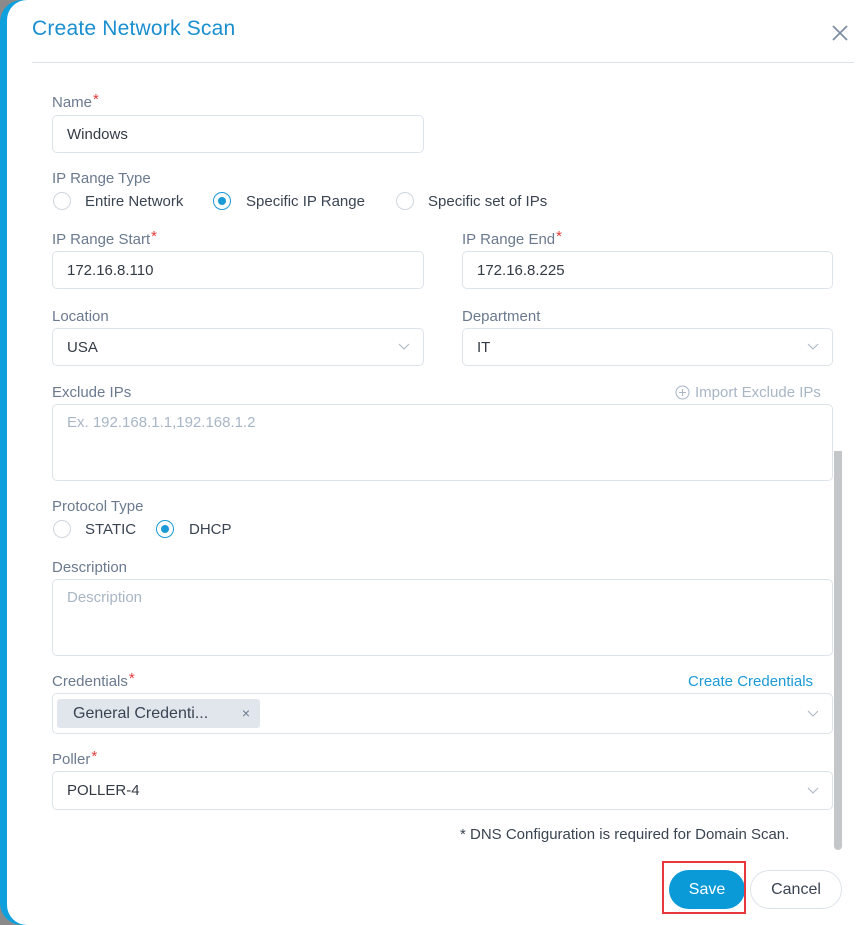  I want to click on poller-value: POLLER-4, so click(103, 790).